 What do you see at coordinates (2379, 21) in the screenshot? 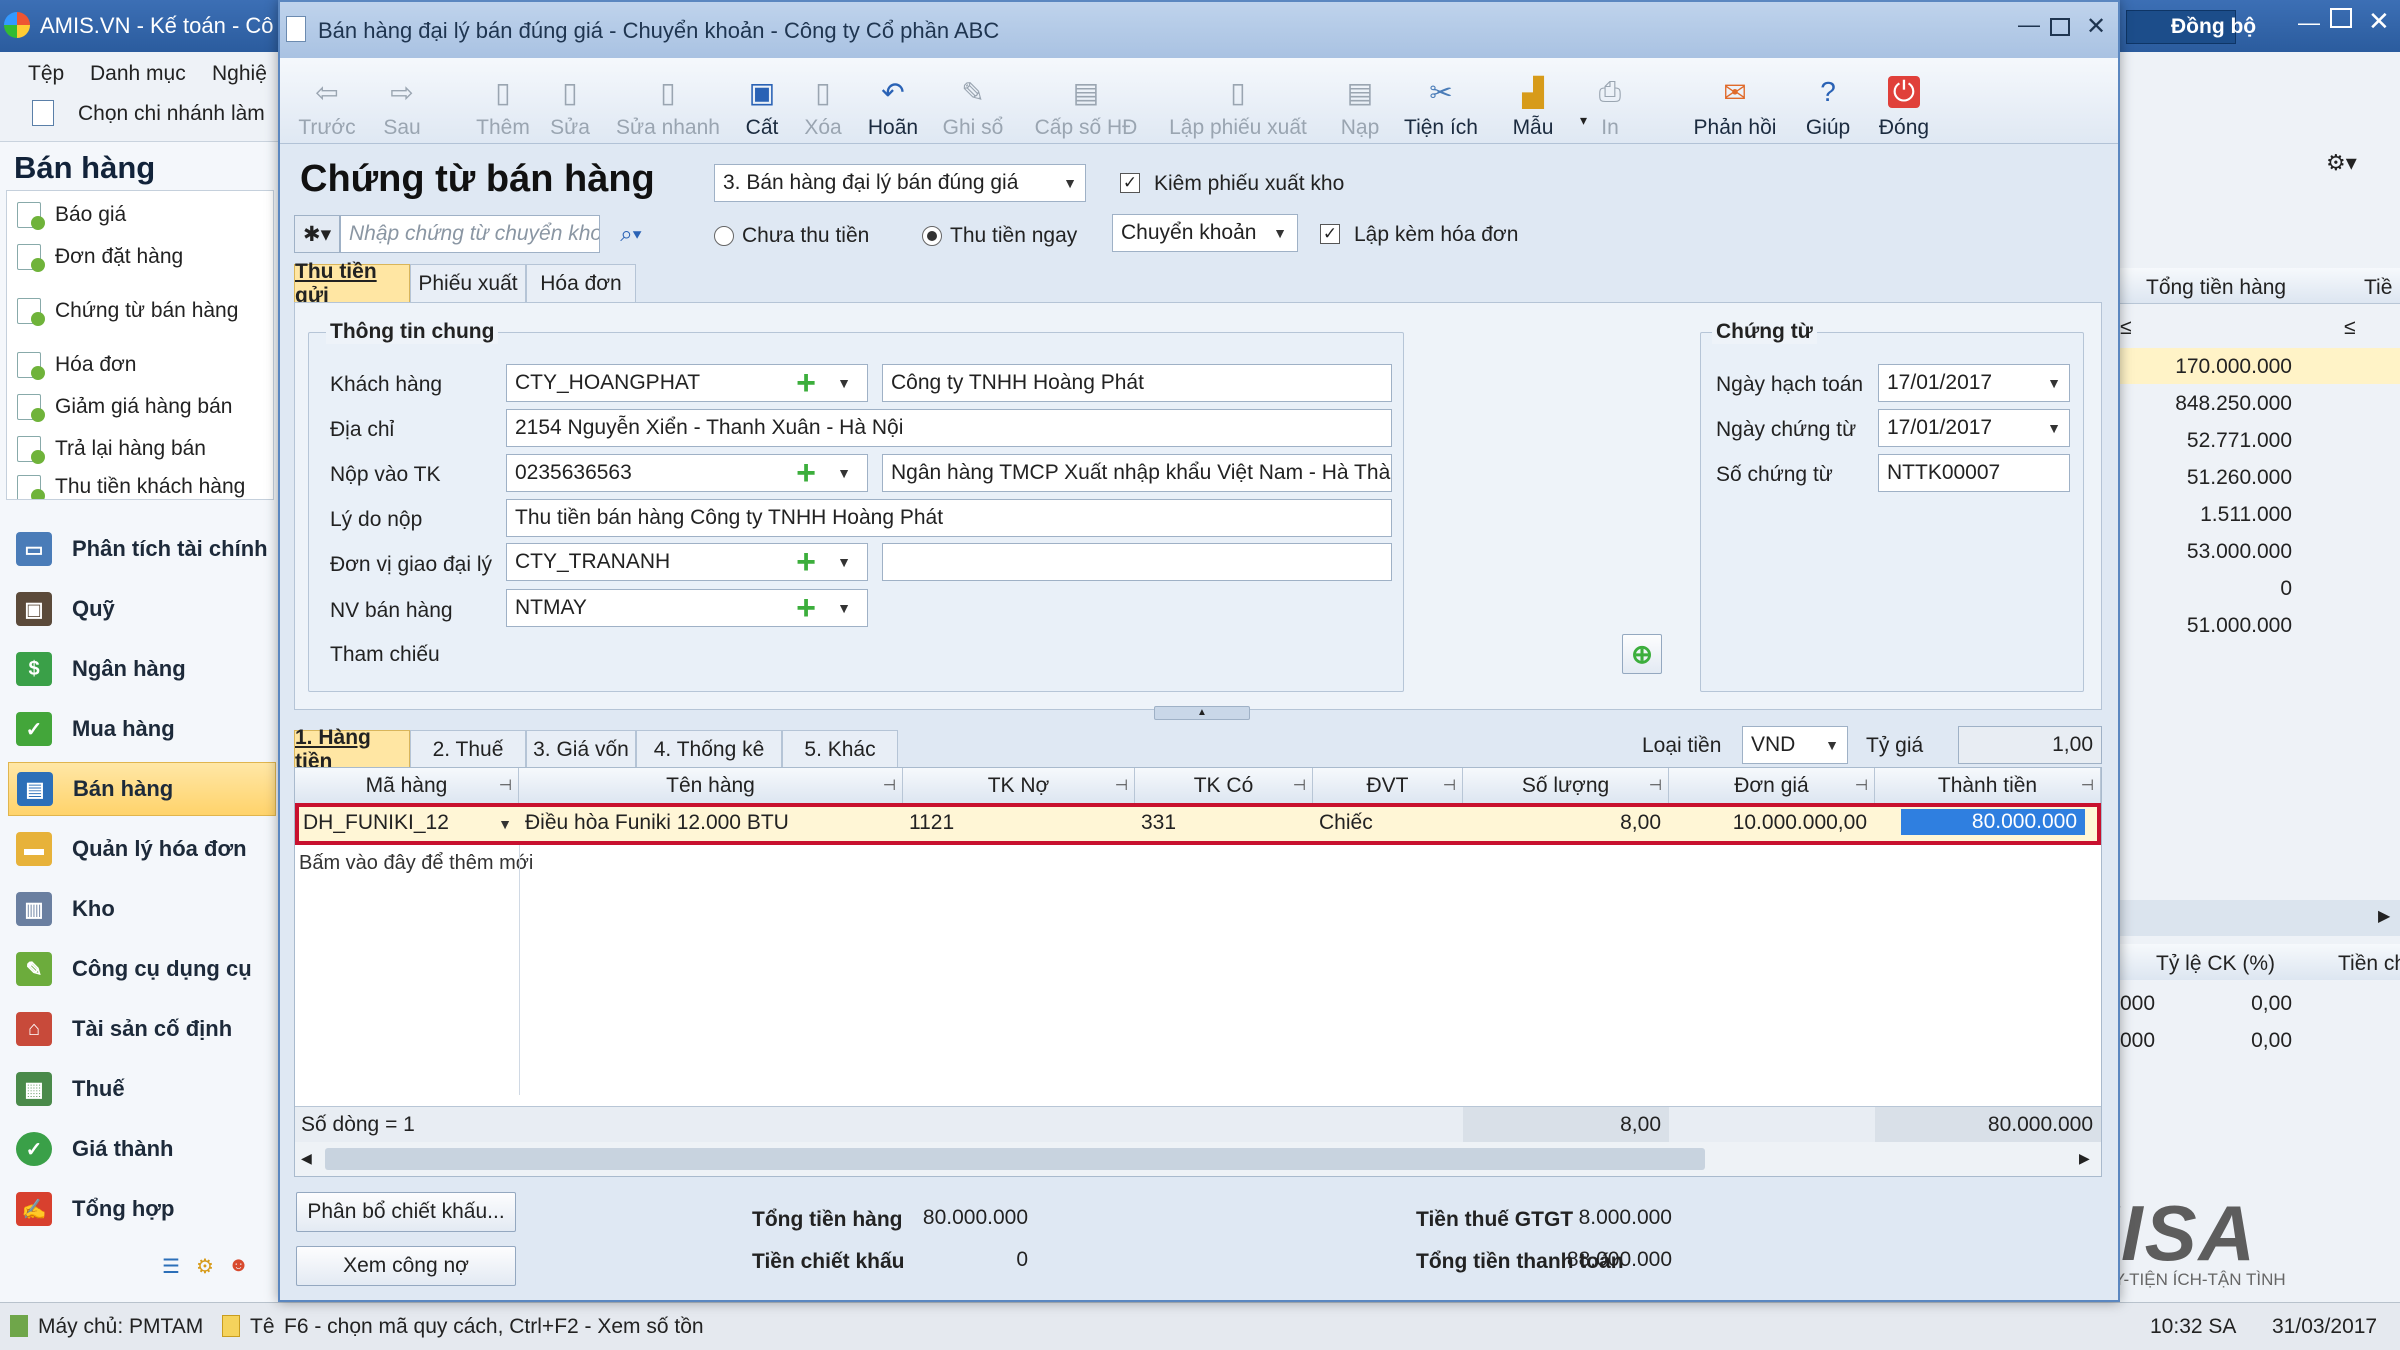
I see `main-close-button: ✕` at bounding box center [2379, 21].